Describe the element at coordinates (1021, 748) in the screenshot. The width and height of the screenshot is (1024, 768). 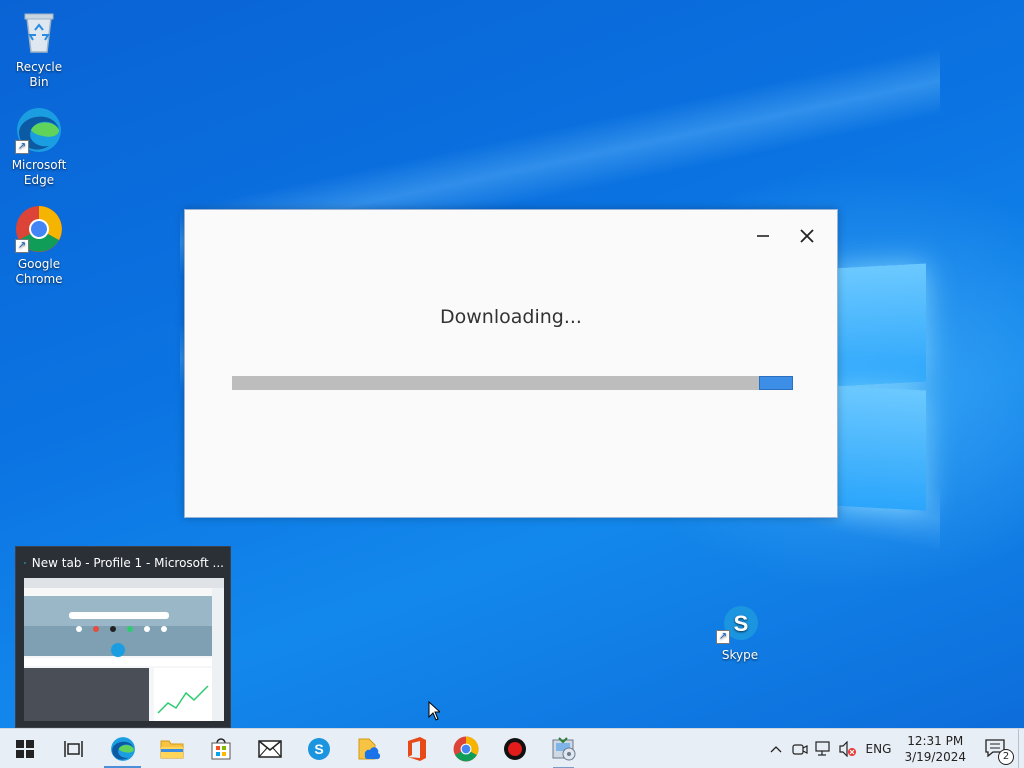
I see `show-desktop-button` at that location.